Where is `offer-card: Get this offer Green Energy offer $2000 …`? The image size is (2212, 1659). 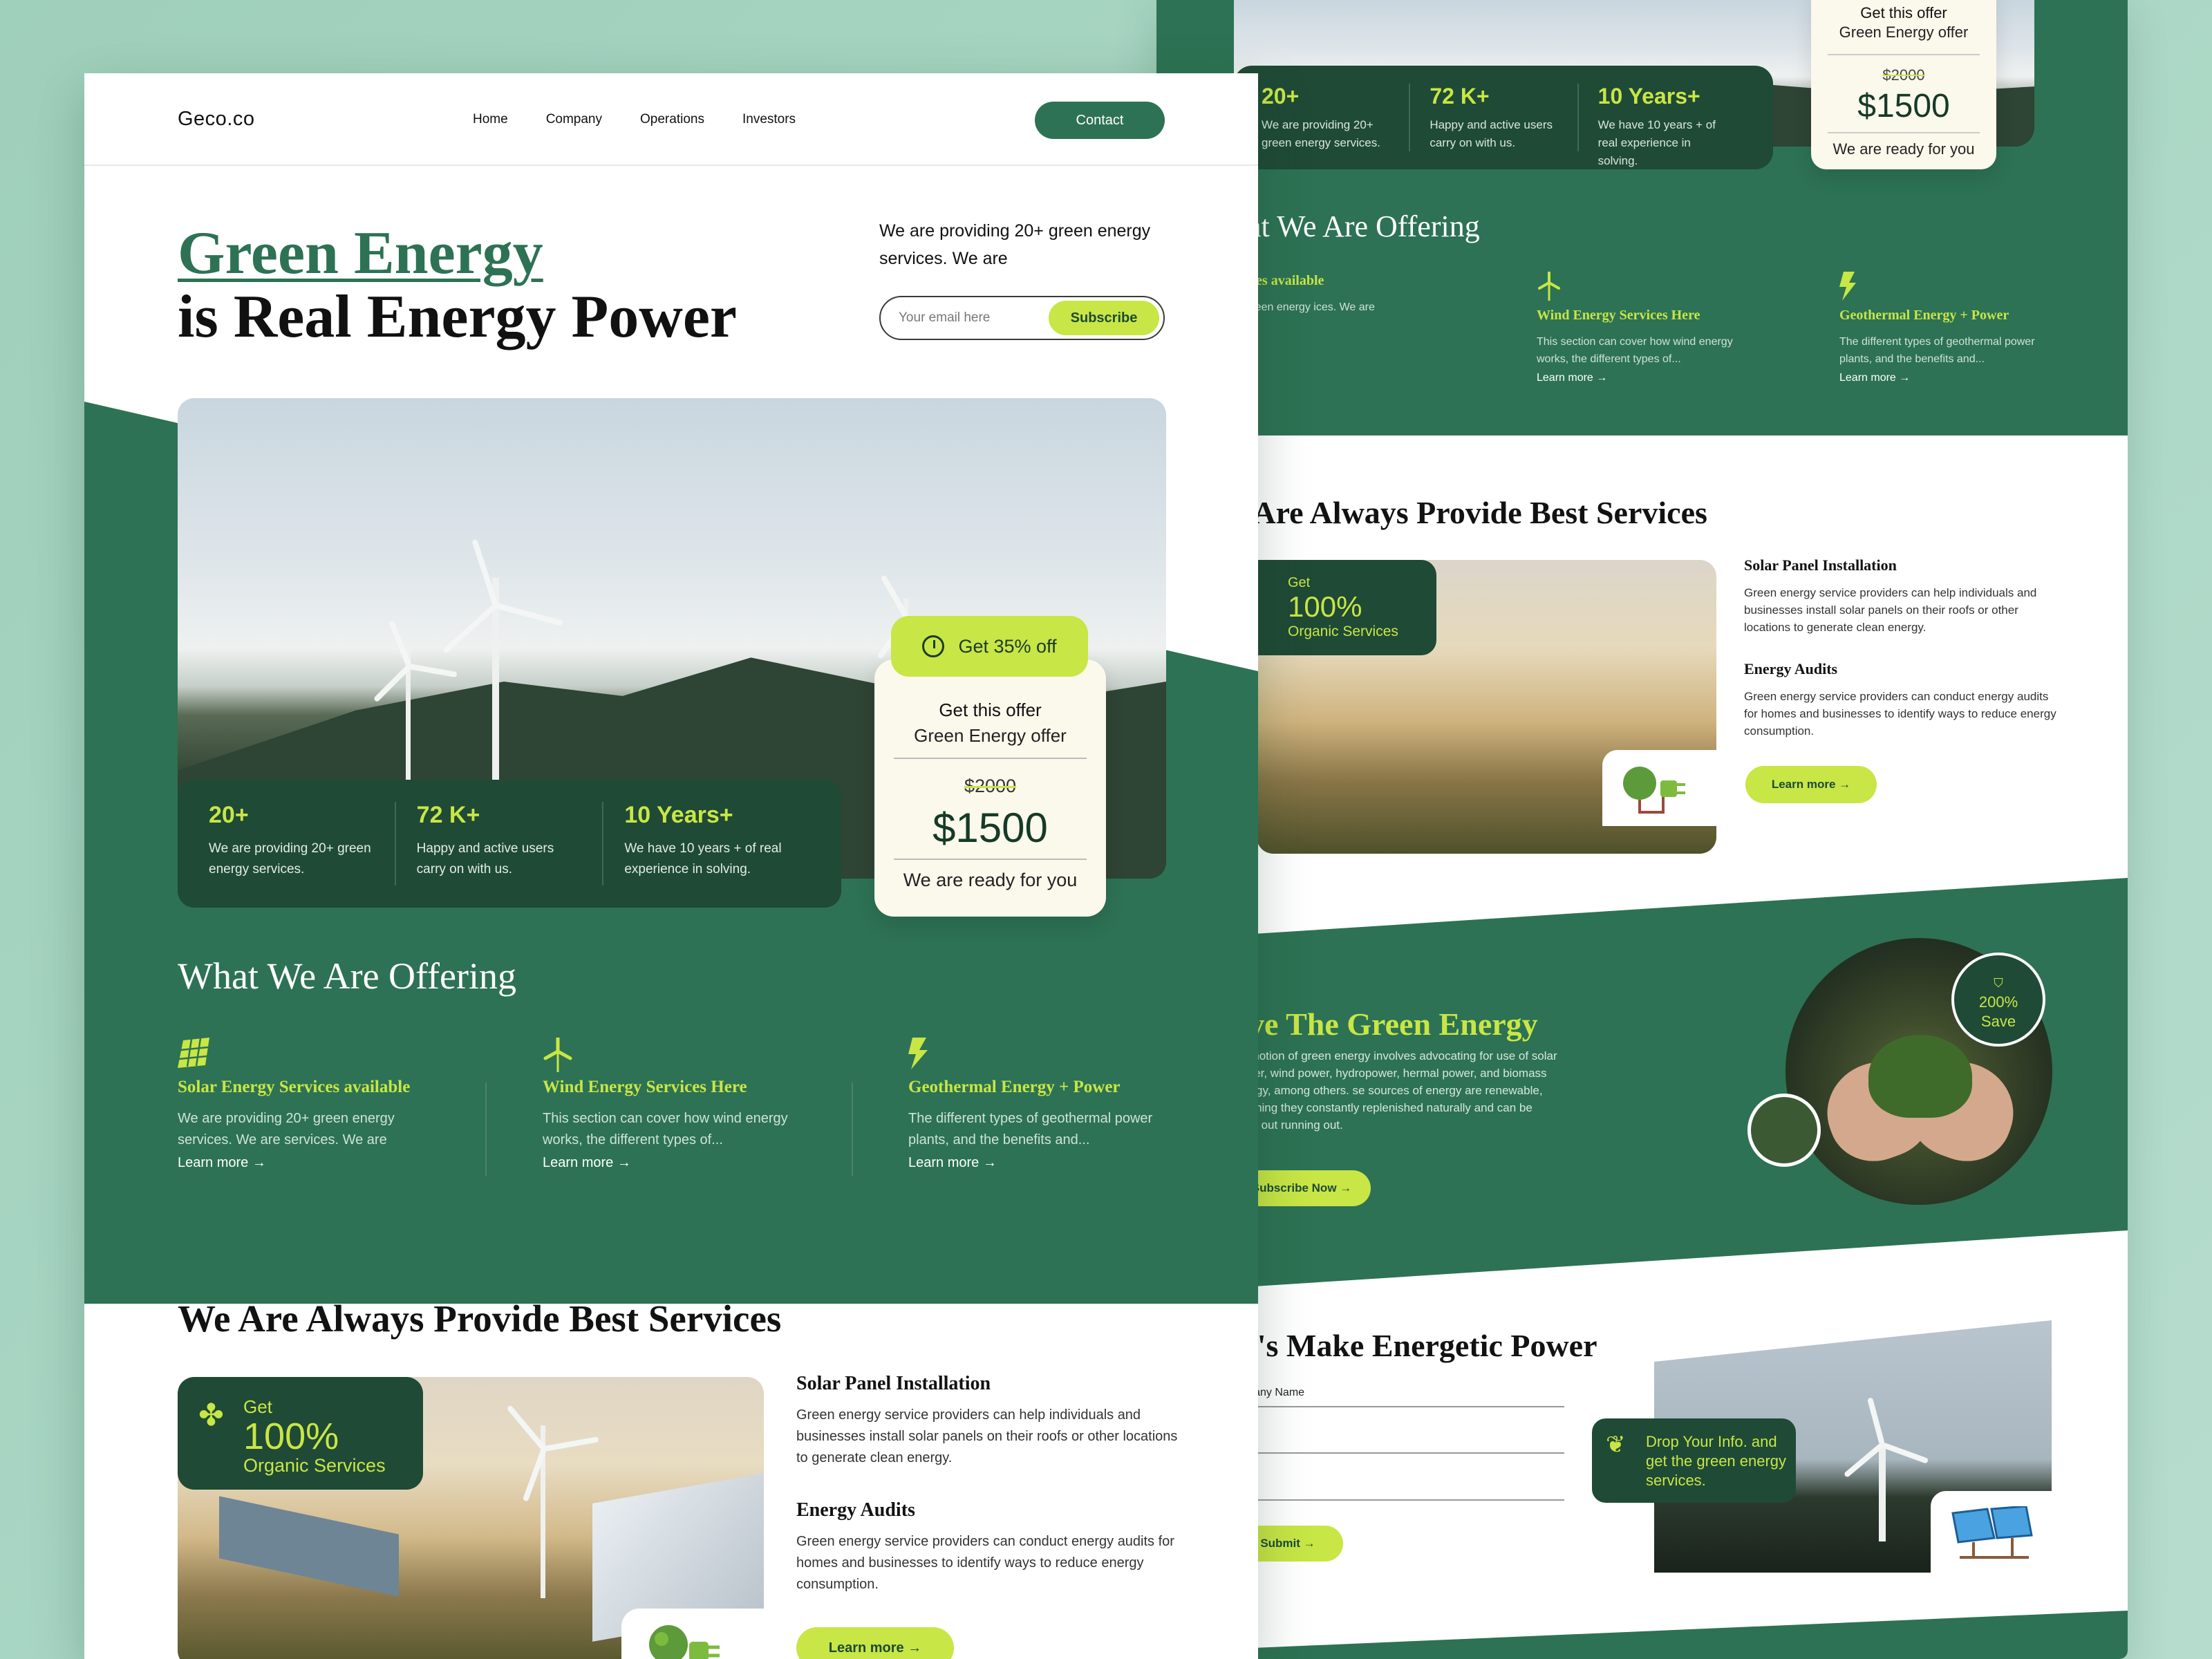 offer-card: Get this offer Green Energy offer $2000 … is located at coordinates (990, 788).